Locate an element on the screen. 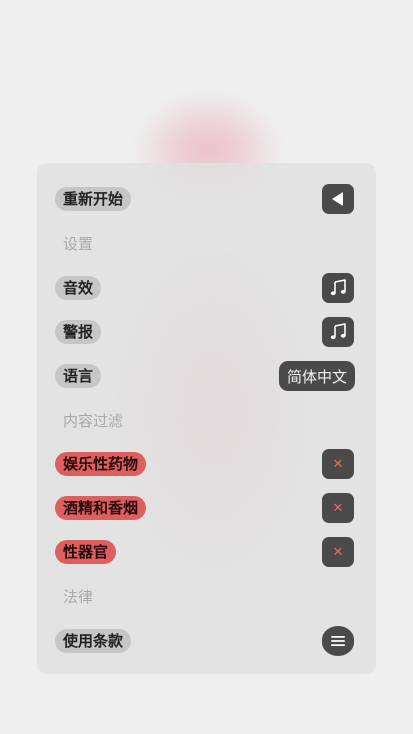 The image size is (413, 734). menu-row-restart: 重新开始 is located at coordinates (204, 199).